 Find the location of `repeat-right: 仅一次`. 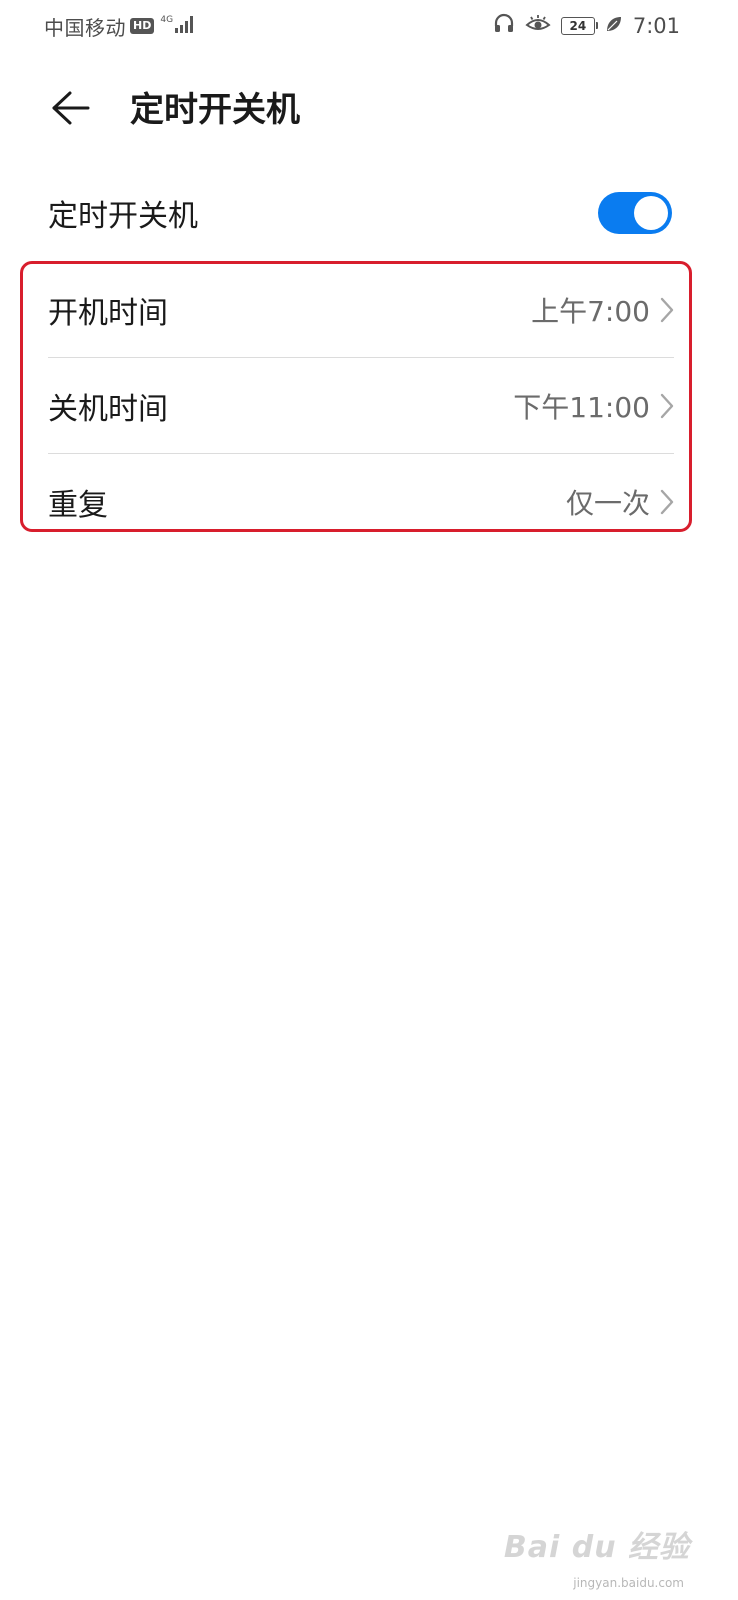

repeat-right: 仅一次 is located at coordinates (620, 502).